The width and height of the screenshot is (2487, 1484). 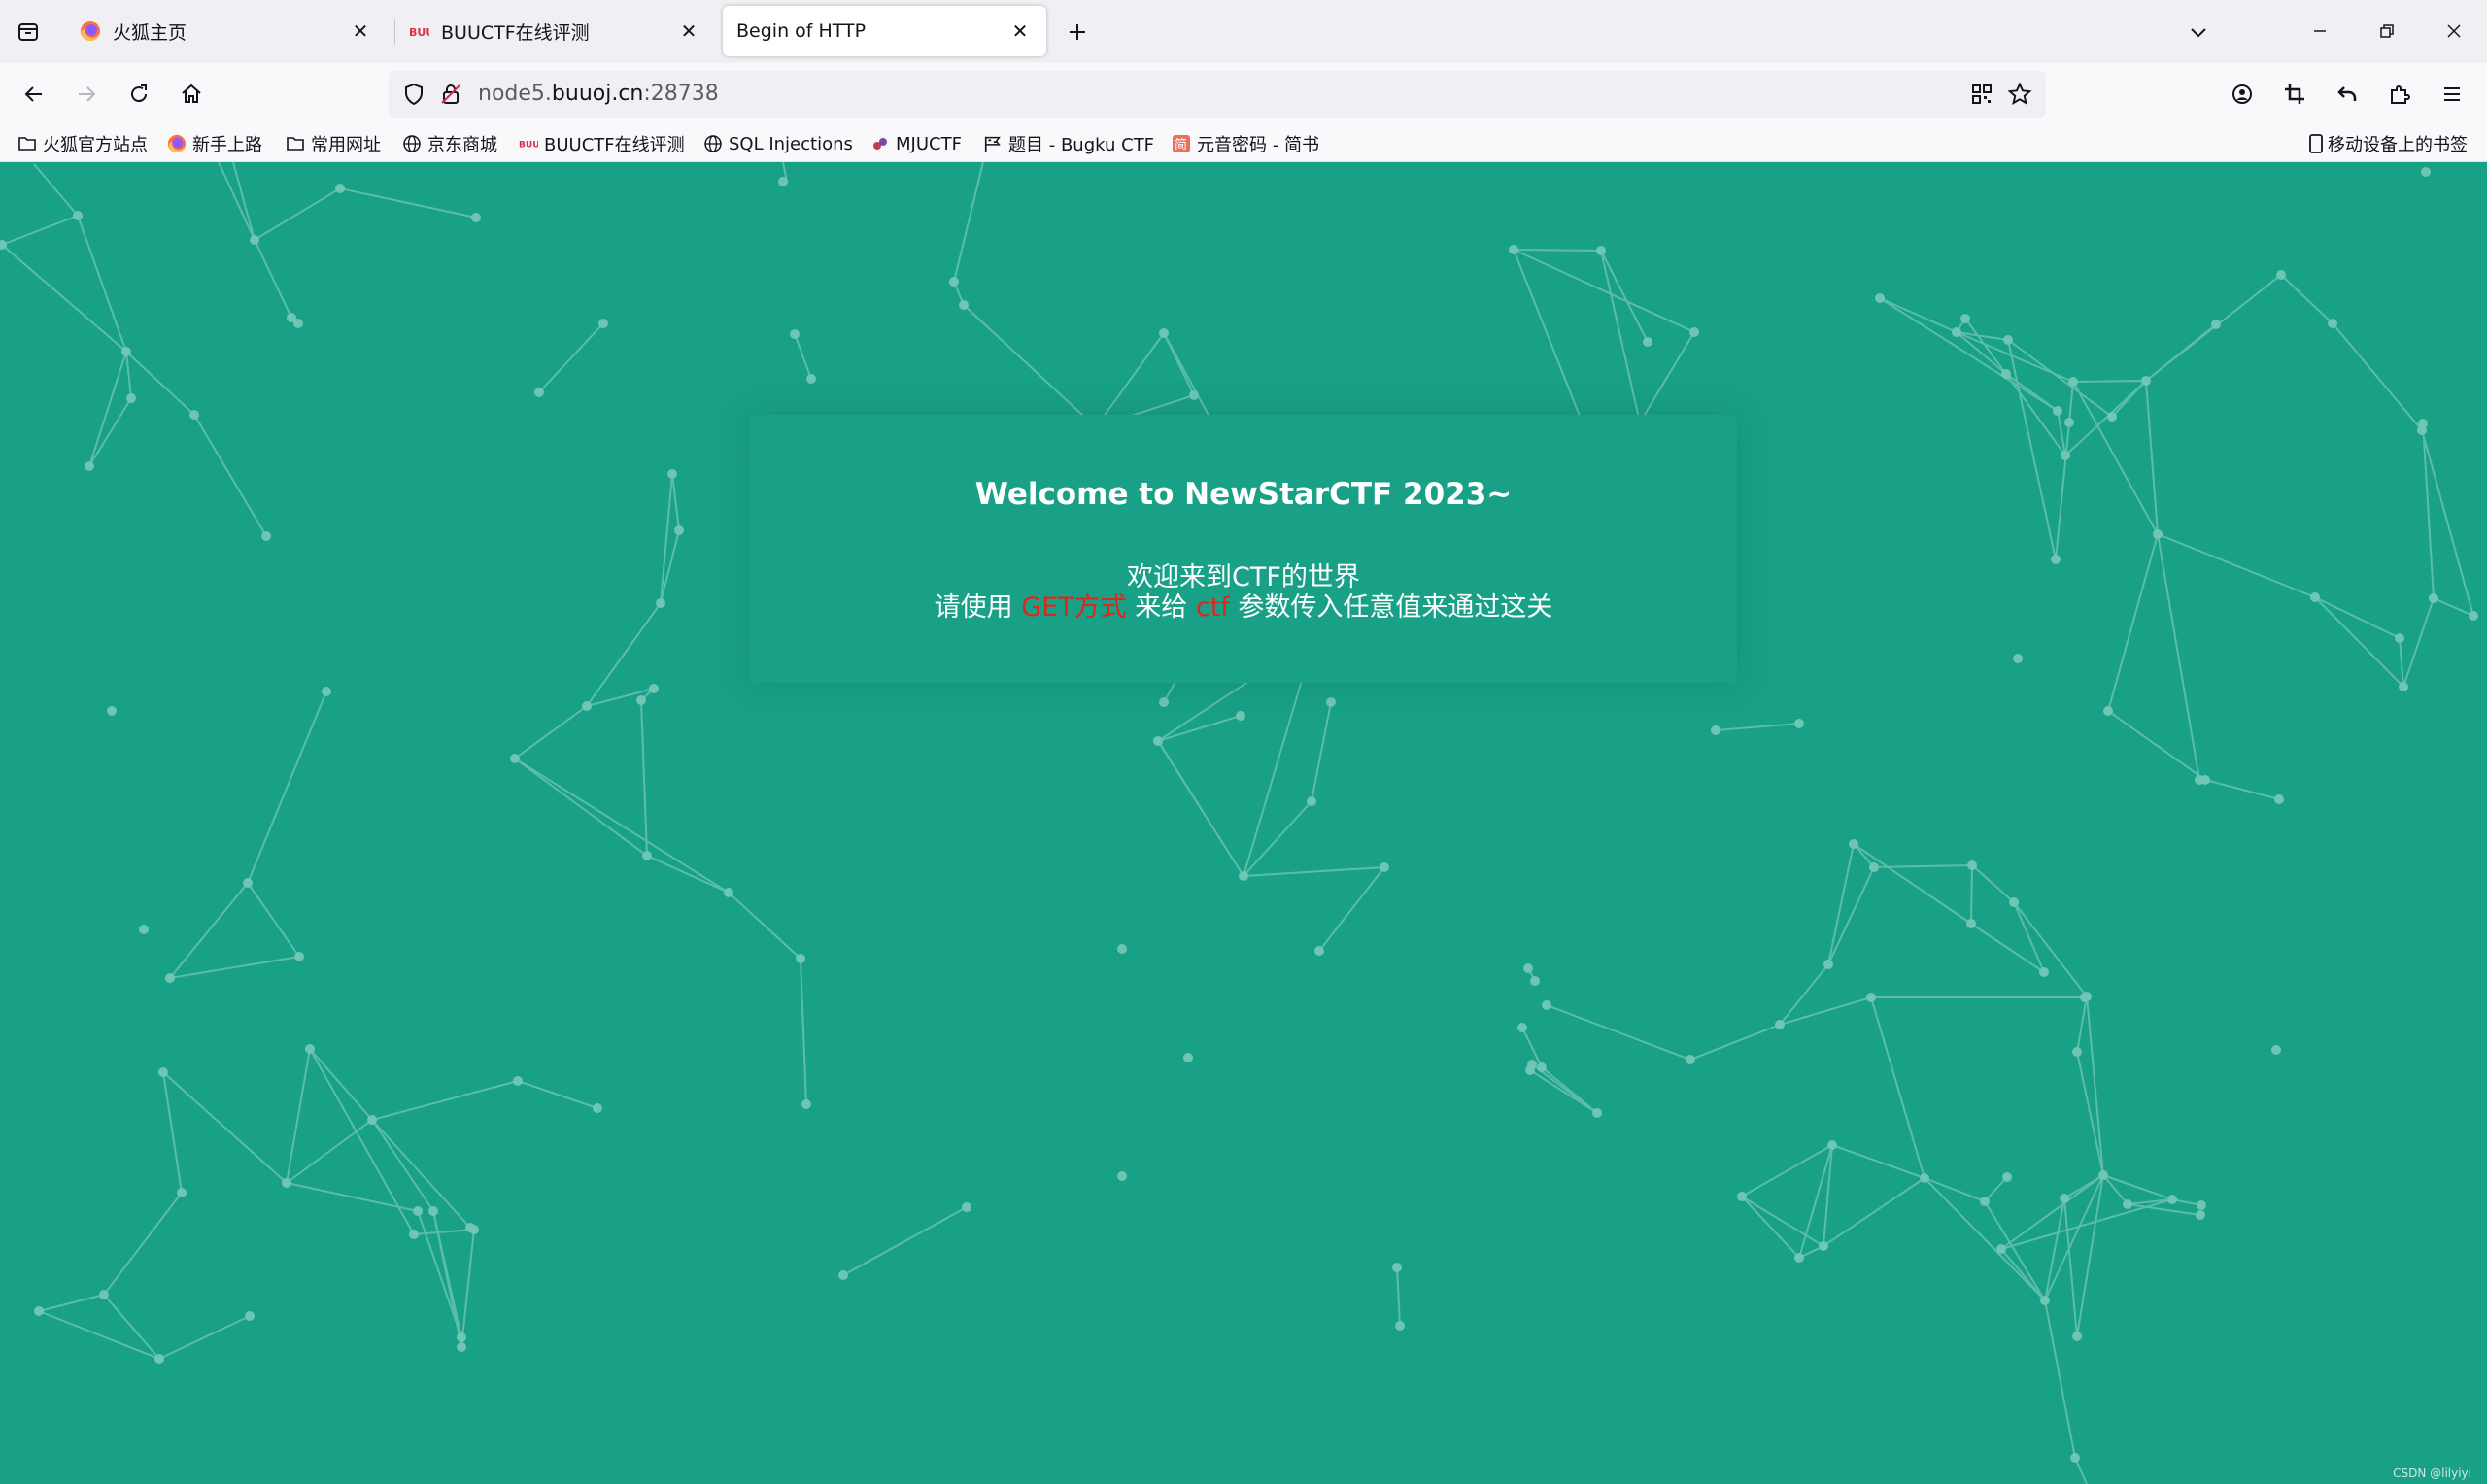 I want to click on mobile-device-icon, so click(x=2316, y=143).